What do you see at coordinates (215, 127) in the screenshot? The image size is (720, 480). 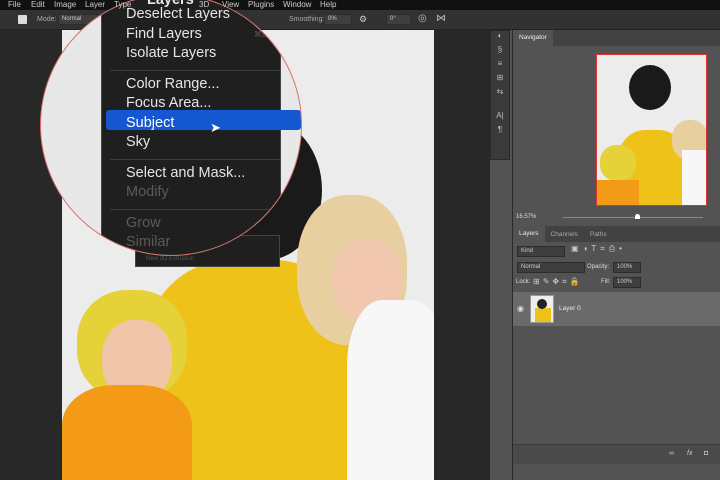 I see `cursor-arrow-icon: ➤` at bounding box center [215, 127].